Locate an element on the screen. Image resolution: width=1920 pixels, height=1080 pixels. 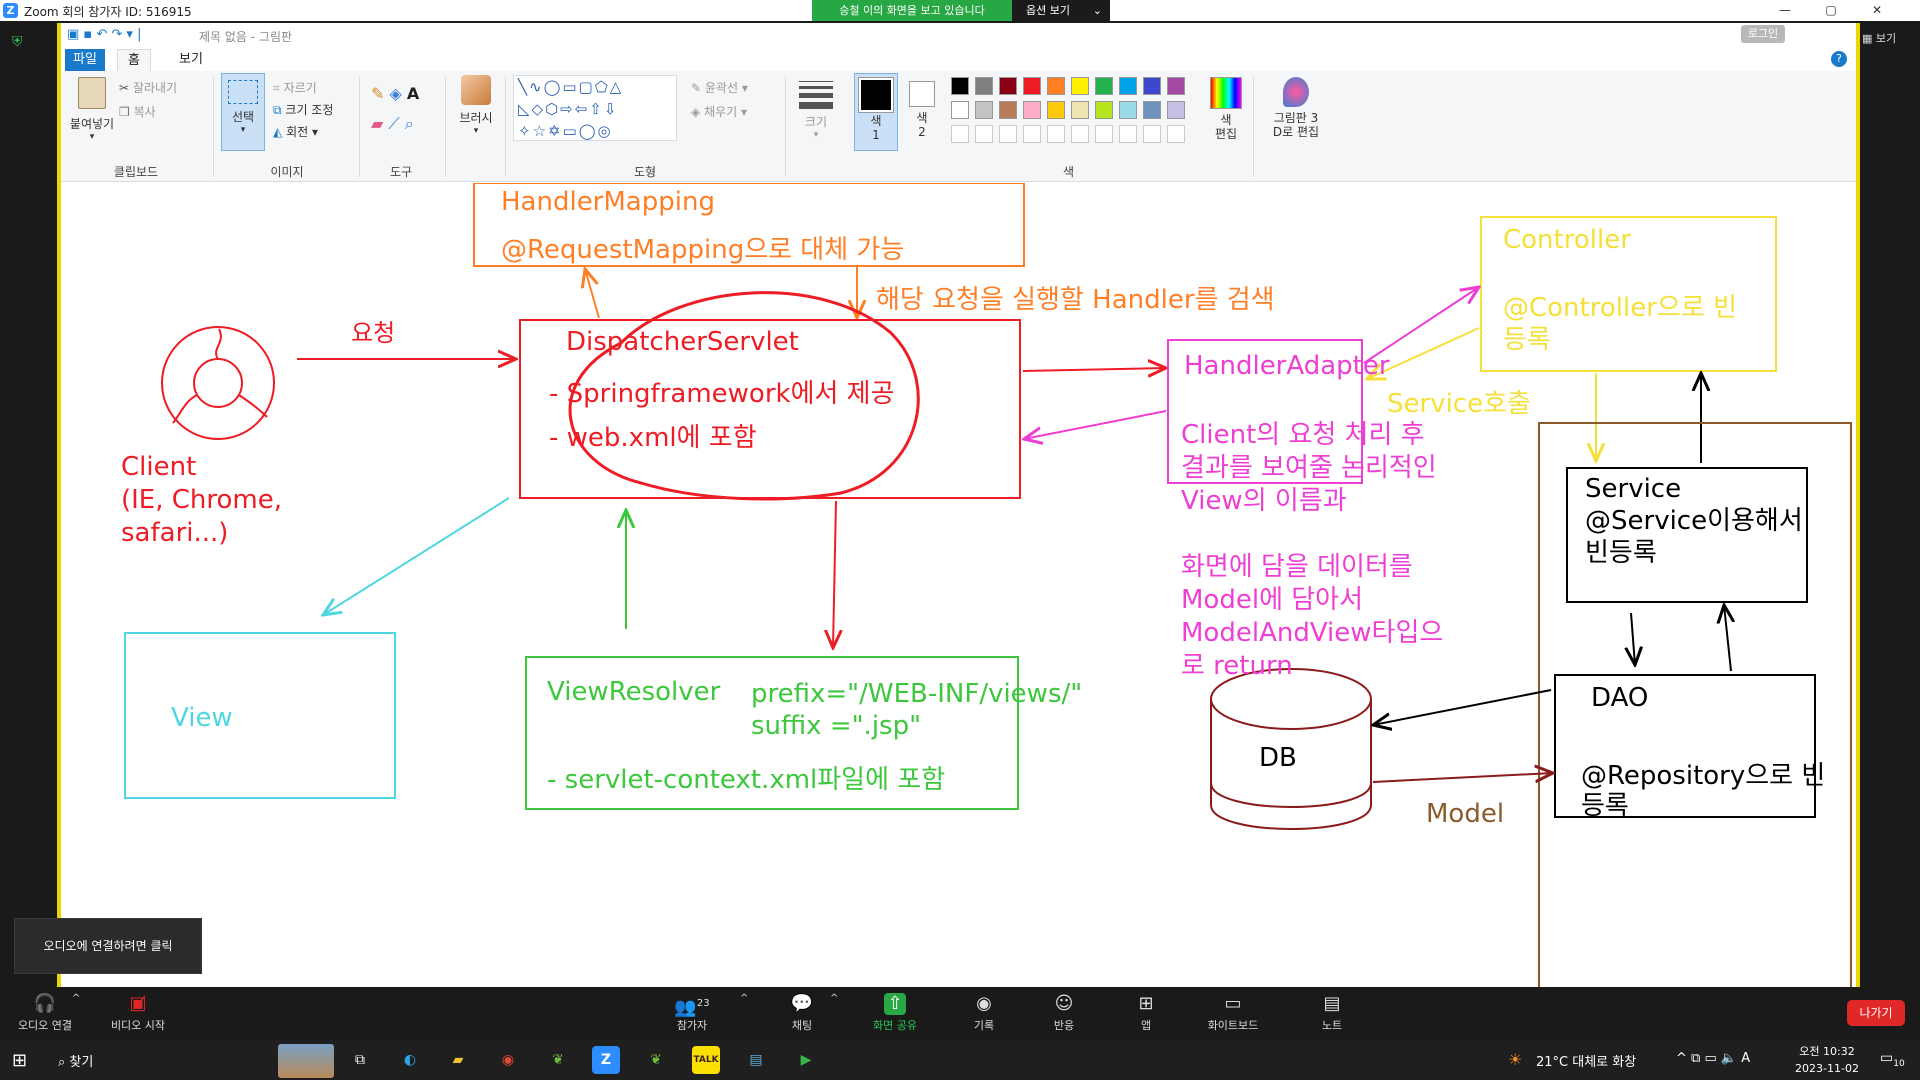
chat-button: 💬 채팅 is located at coordinates (802, 1013).